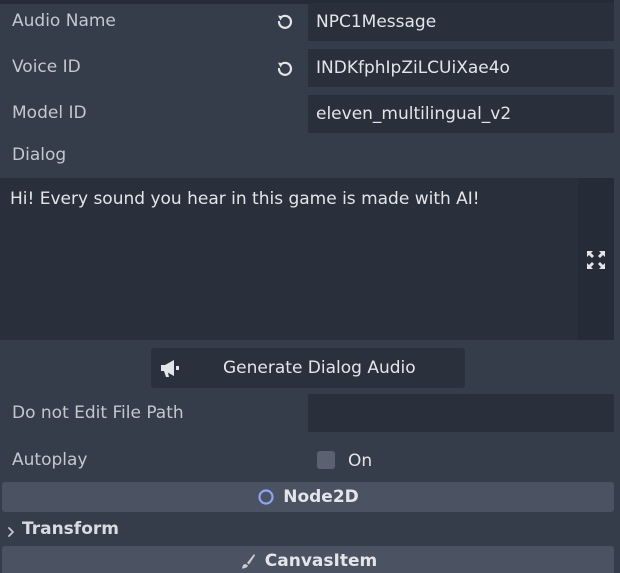 The height and width of the screenshot is (573, 620). I want to click on audio-name-field: NPC1Message, so click(461, 22).